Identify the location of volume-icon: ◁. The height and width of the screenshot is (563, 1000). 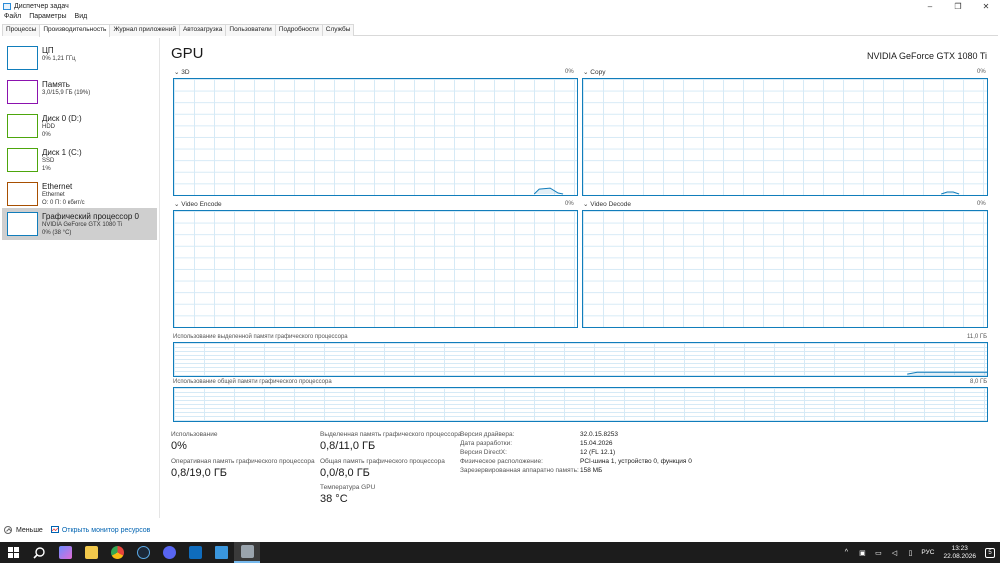
(894, 553).